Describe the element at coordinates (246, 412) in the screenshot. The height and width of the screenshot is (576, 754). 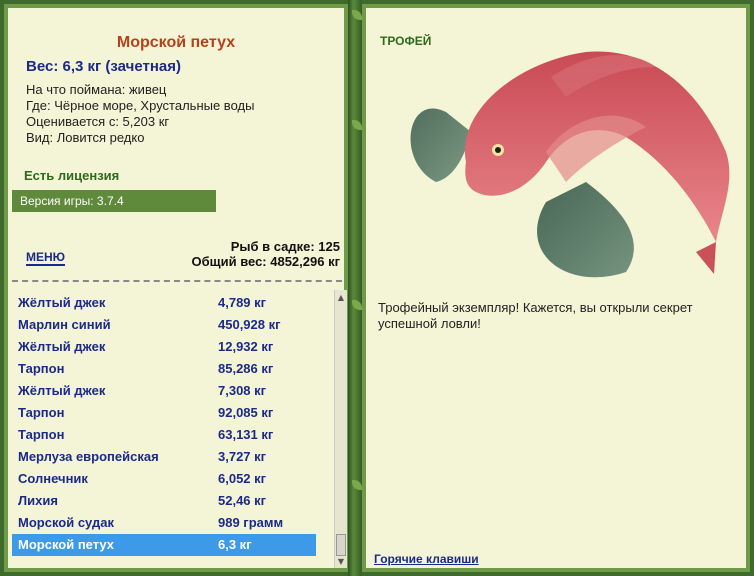
I see `catch-fish-weight: 92,085 кг` at that location.